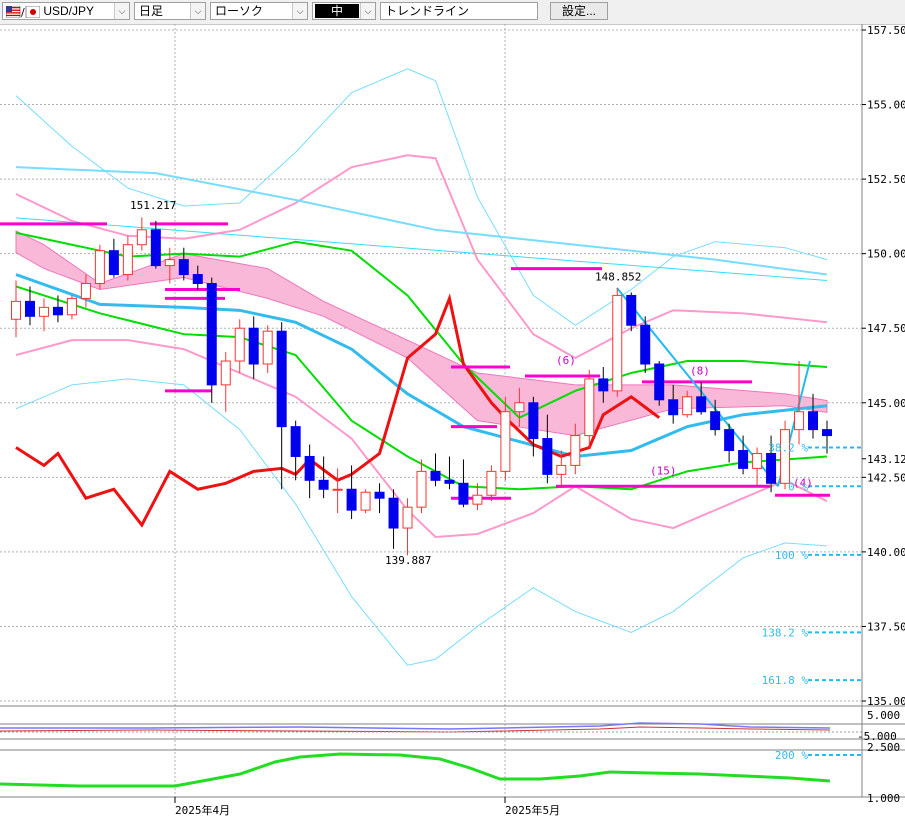  What do you see at coordinates (886, 626) in the screenshot?
I see `price-tick-label: 137.50` at bounding box center [886, 626].